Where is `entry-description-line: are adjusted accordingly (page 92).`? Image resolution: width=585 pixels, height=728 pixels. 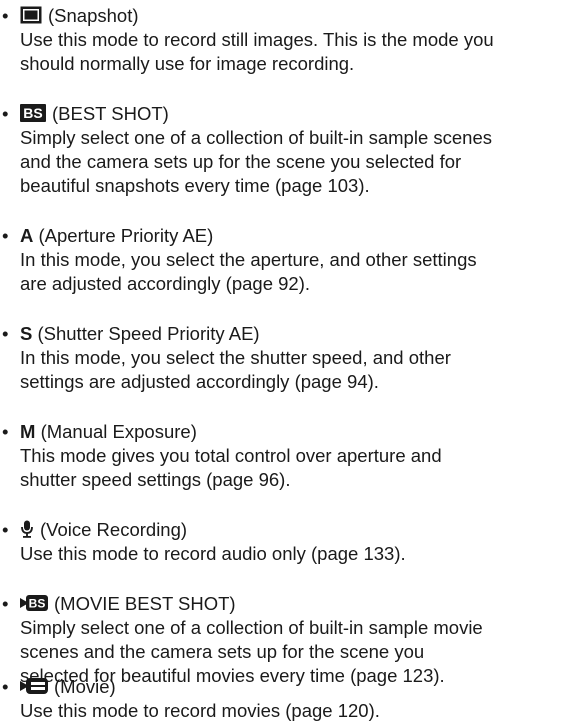 entry-description-line: are adjusted accordingly (page 92). is located at coordinates (165, 283).